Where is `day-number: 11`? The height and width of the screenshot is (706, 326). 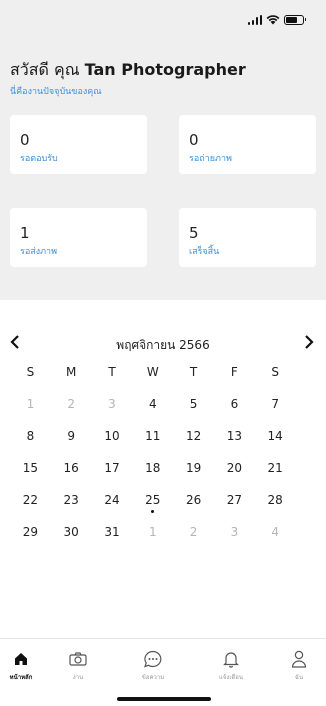
day-number: 11 is located at coordinates (153, 436).